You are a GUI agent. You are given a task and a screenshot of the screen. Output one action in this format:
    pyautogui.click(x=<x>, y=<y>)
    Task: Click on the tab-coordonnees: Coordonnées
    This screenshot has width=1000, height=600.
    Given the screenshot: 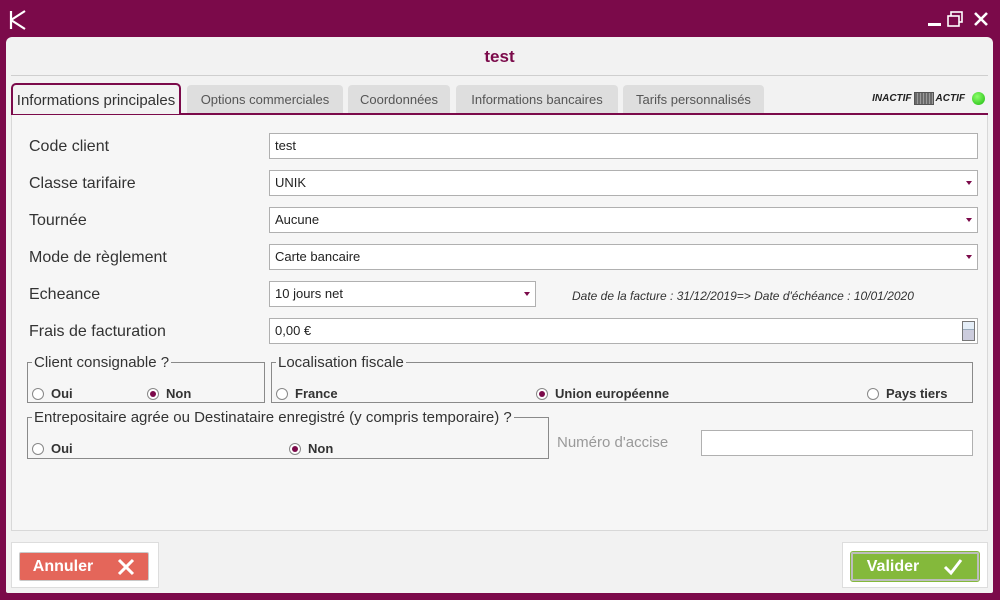 What is the action you would take?
    pyautogui.click(x=399, y=99)
    